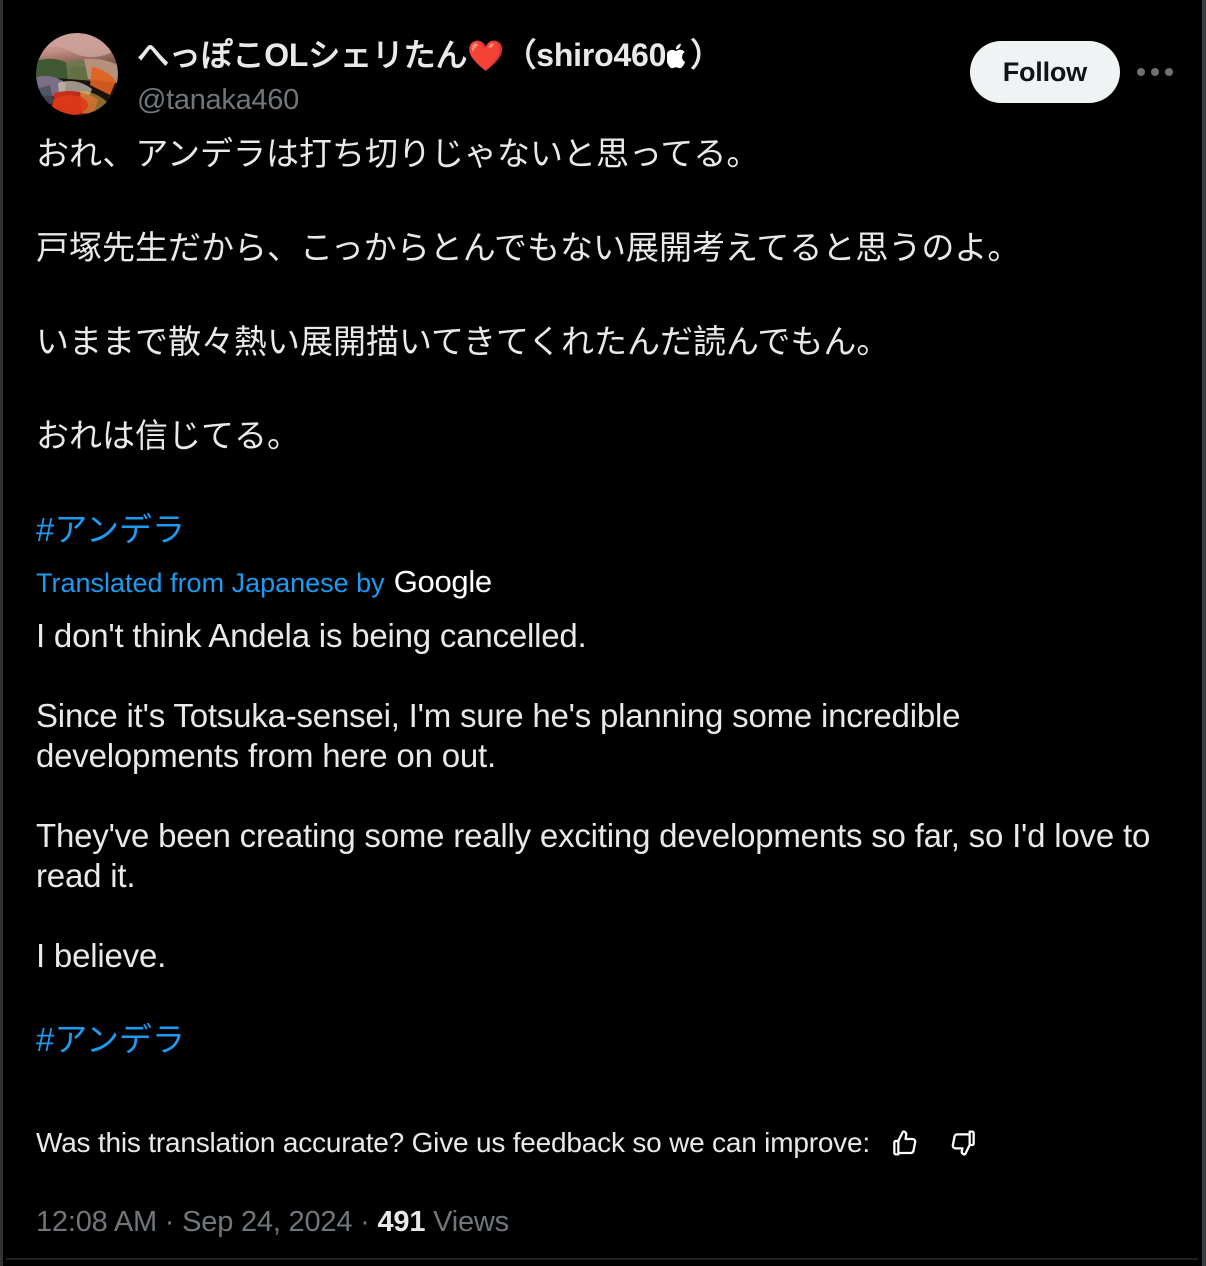  I want to click on follow-button: Follow, so click(1044, 72).